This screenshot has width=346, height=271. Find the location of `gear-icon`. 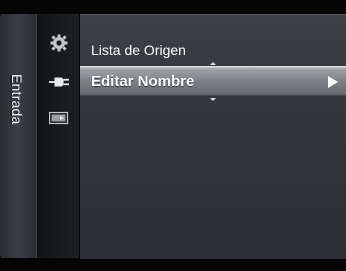

gear-icon is located at coordinates (59, 43).